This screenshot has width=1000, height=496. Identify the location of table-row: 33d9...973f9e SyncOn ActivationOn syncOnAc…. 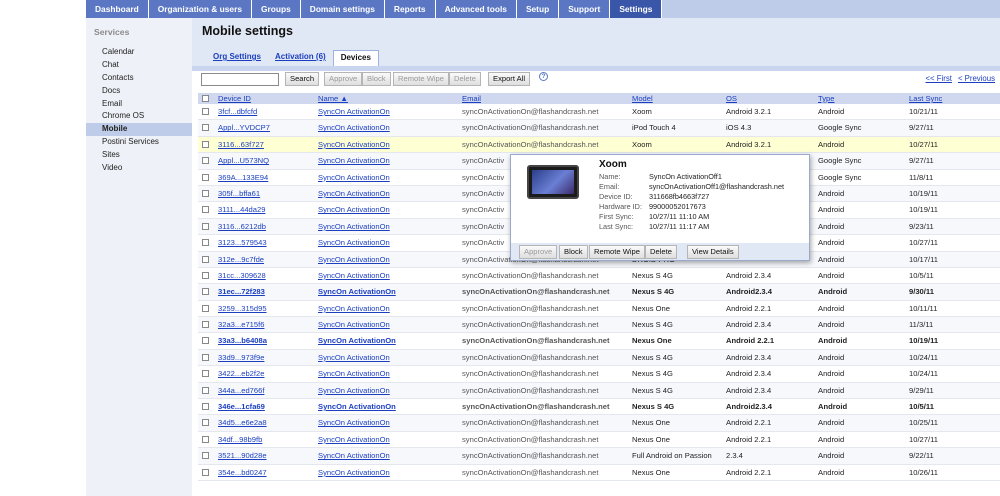
(599, 358).